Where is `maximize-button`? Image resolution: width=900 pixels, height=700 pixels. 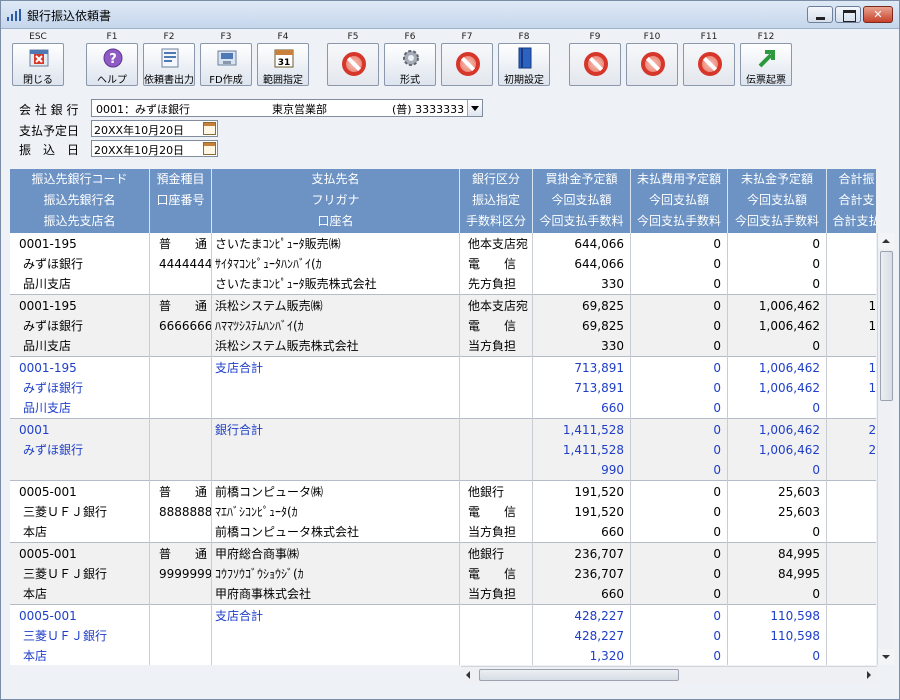 maximize-button is located at coordinates (848, 14).